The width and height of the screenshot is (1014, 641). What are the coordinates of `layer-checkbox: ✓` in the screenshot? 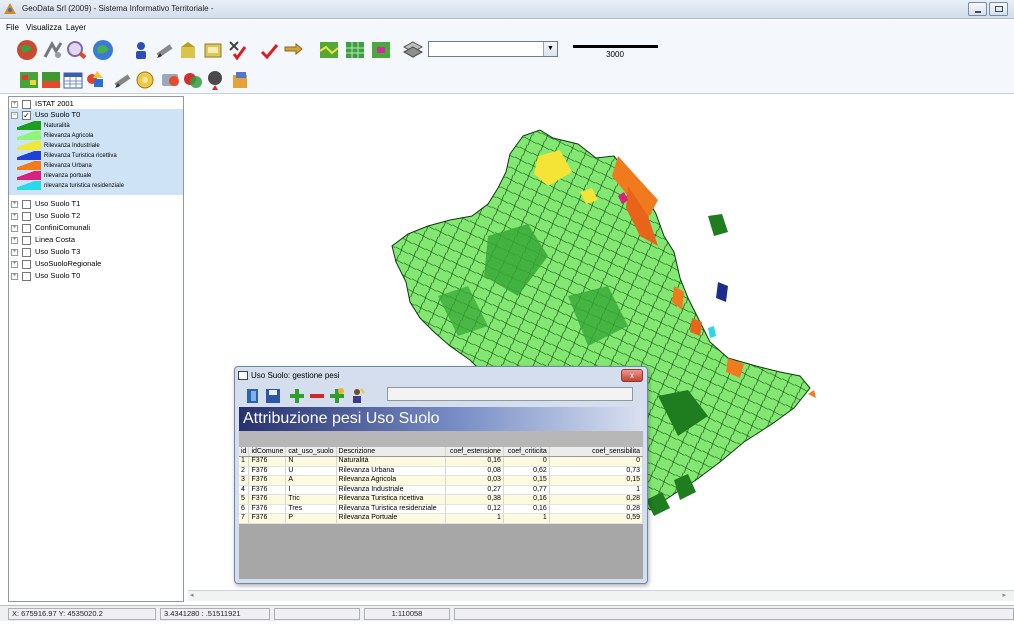 It's located at (26, 115).